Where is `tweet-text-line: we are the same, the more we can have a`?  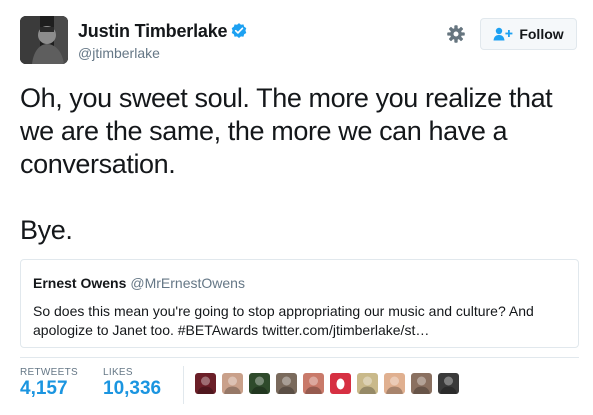
tweet-text-line: we are the same, the more we can have a is located at coordinates (264, 131).